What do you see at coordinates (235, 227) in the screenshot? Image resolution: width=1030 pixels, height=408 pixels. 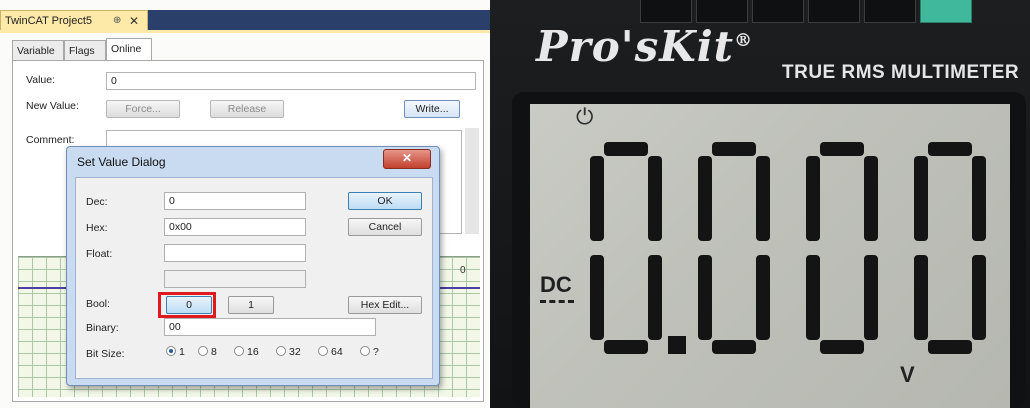 I see `hex-field: 0x00` at bounding box center [235, 227].